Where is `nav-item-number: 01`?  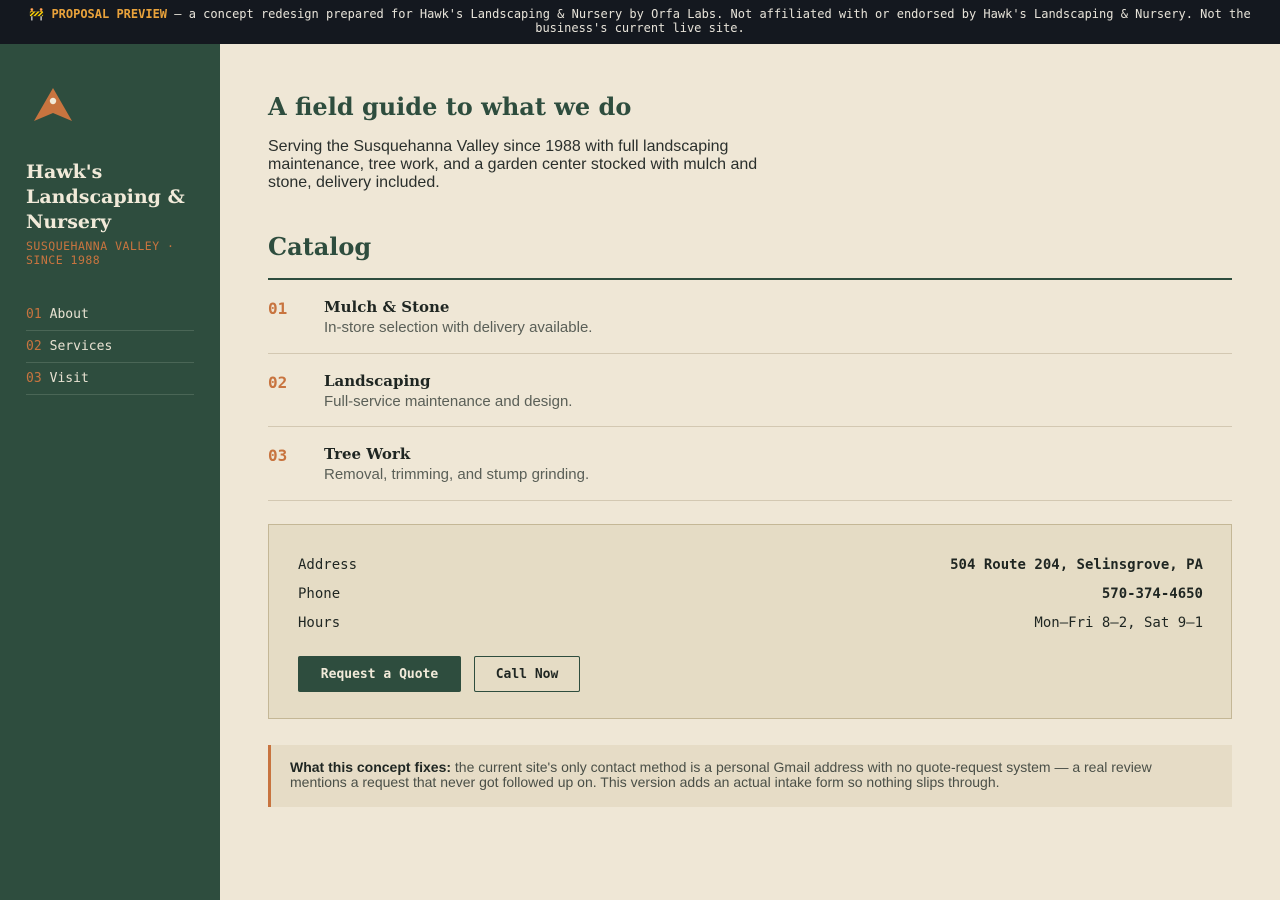
nav-item-number: 01 is located at coordinates (34, 314).